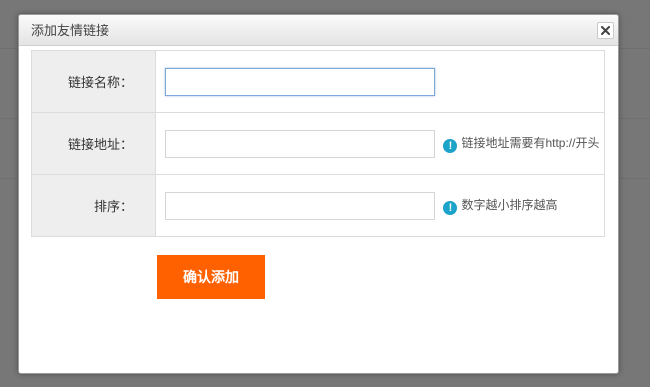 The height and width of the screenshot is (387, 650). I want to click on link-url-label: 链接地址：, so click(93, 143).